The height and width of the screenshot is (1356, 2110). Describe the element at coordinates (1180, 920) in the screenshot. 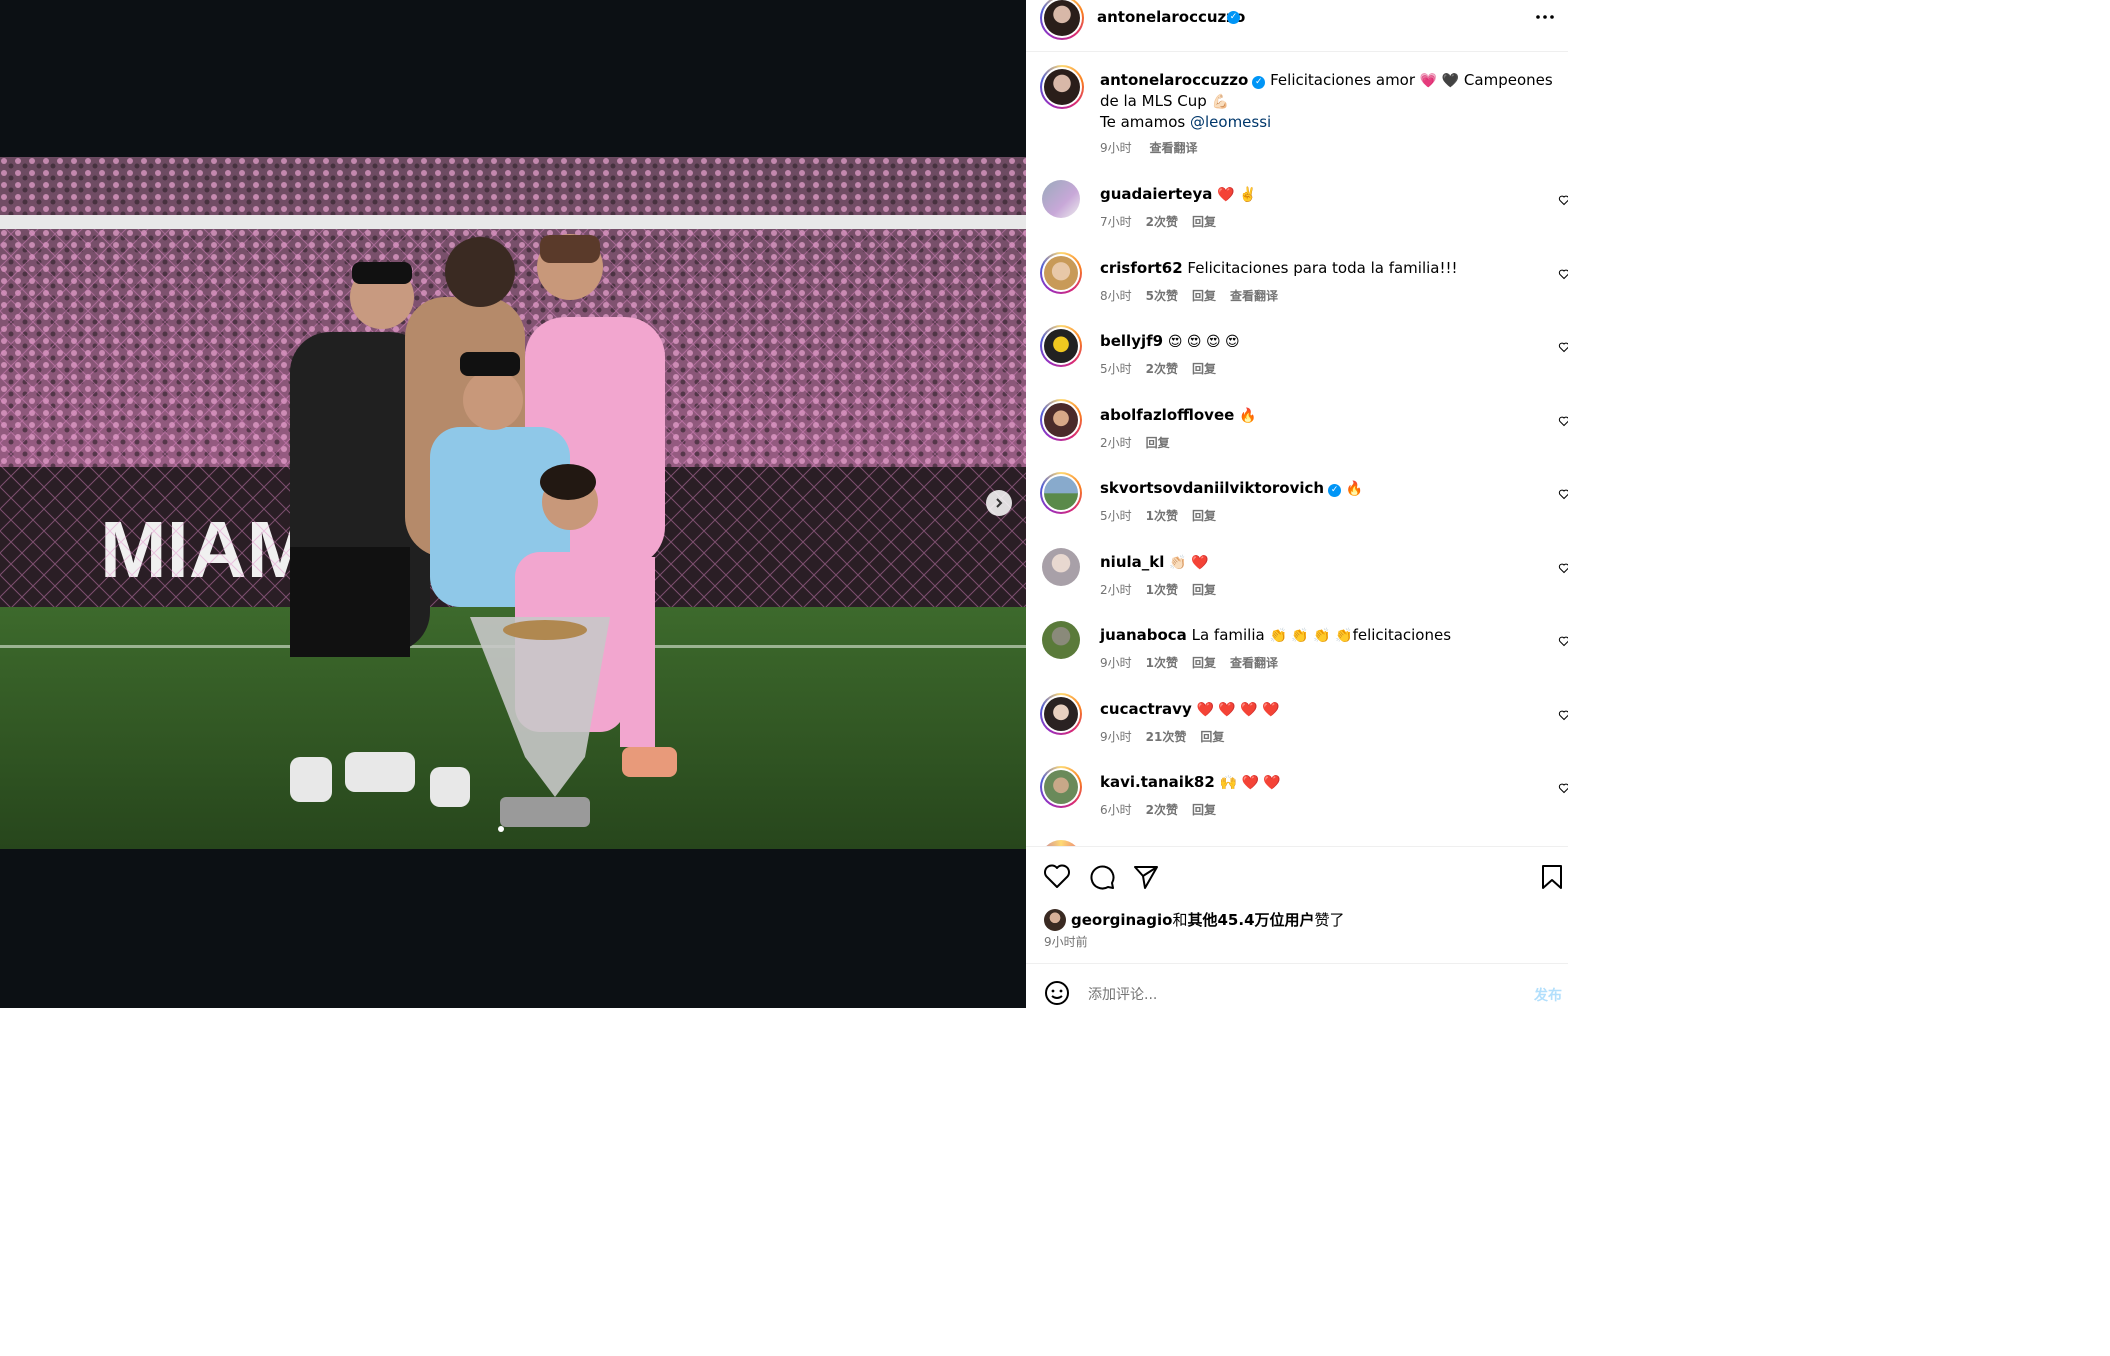

I see `likes-conjunction: 和` at that location.